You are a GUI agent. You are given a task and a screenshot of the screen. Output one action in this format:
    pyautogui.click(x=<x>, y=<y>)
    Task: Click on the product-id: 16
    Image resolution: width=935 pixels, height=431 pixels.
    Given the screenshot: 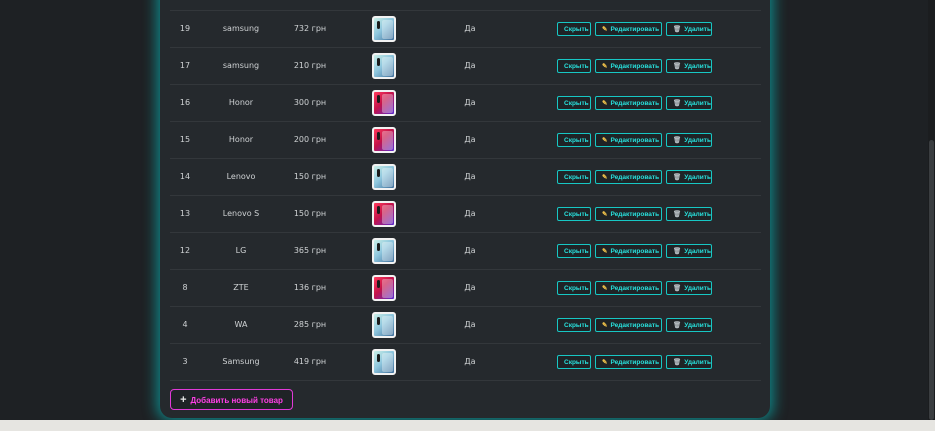 What is the action you would take?
    pyautogui.click(x=185, y=102)
    